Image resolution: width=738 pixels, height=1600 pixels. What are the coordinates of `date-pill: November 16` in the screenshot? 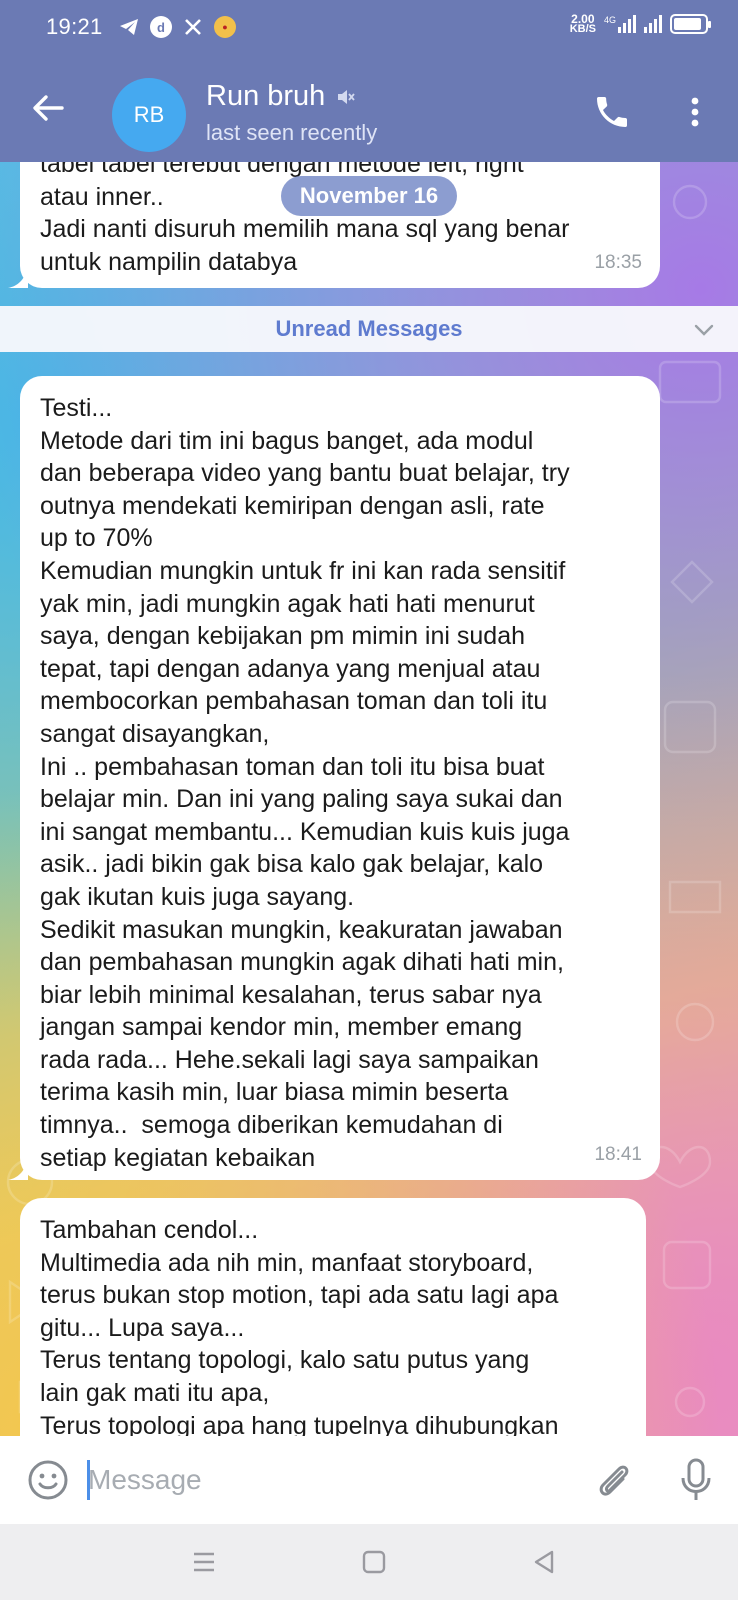 It's located at (369, 196).